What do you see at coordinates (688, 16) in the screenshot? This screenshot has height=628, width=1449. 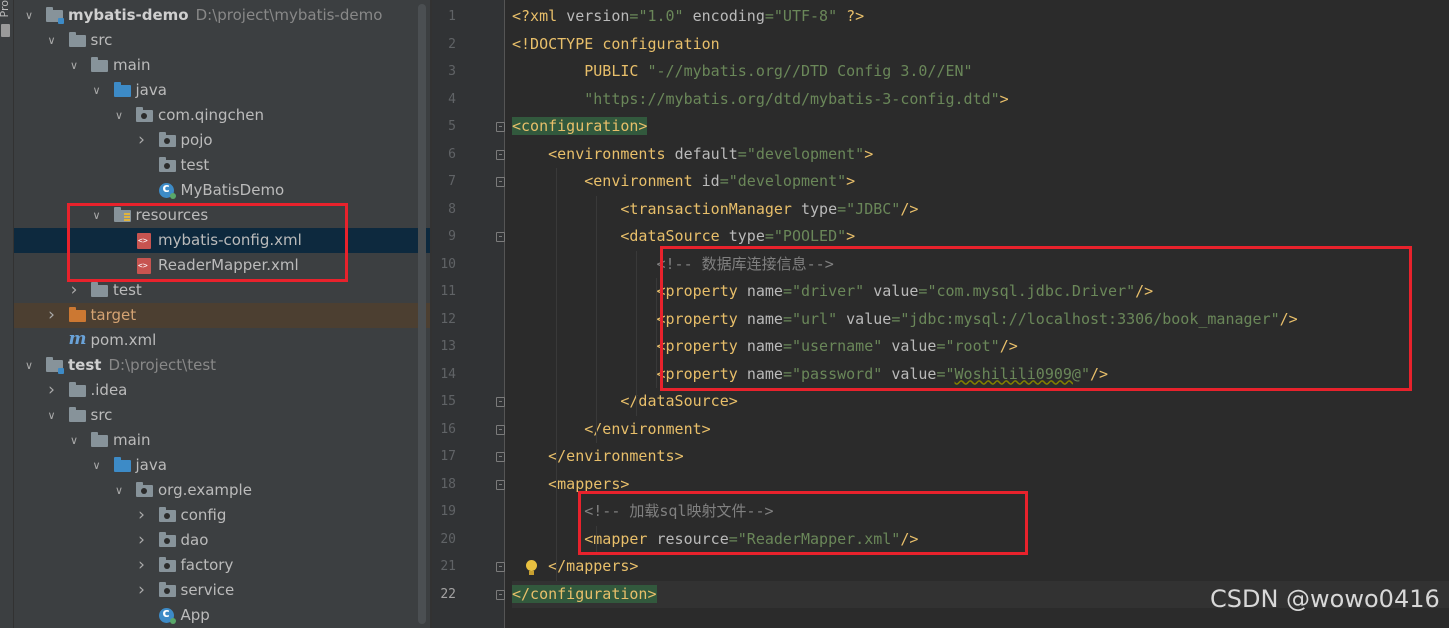 I see `code-line: <?xml version="1.0" encoding="UTF-8" ?>` at bounding box center [688, 16].